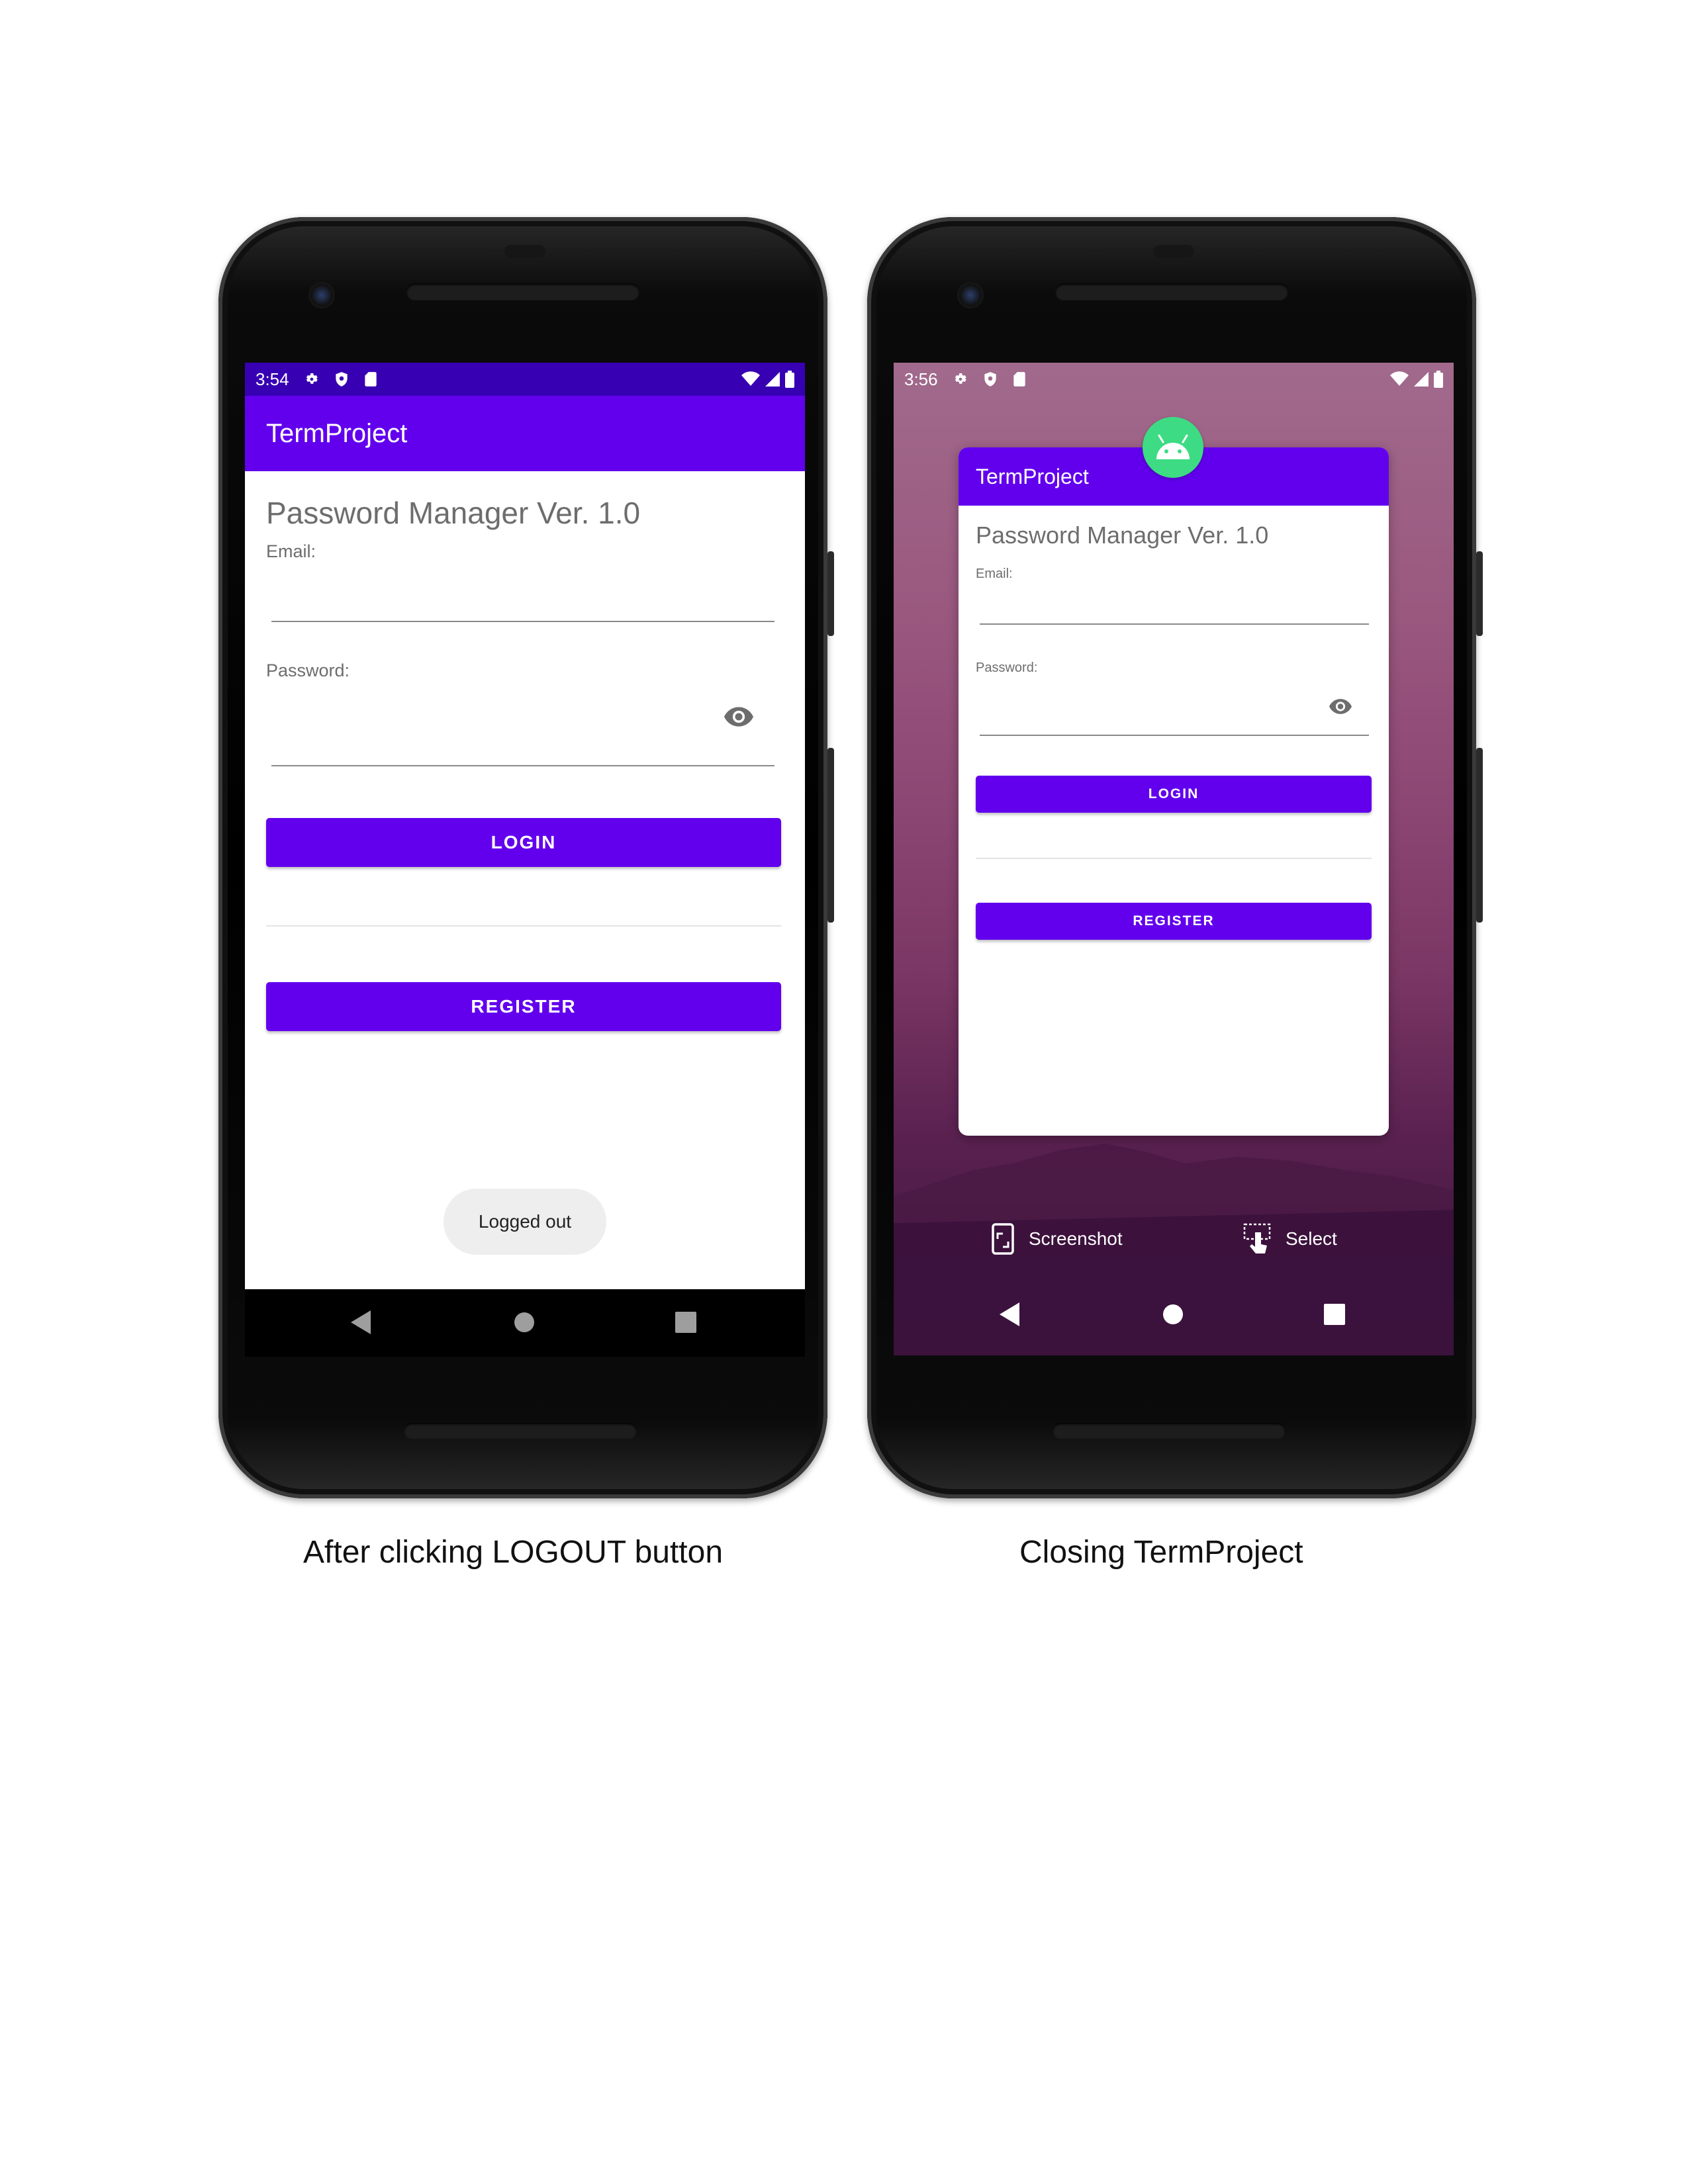 This screenshot has width=1688, height=2184. What do you see at coordinates (525, 1222) in the screenshot?
I see `toast-message: Logged out` at bounding box center [525, 1222].